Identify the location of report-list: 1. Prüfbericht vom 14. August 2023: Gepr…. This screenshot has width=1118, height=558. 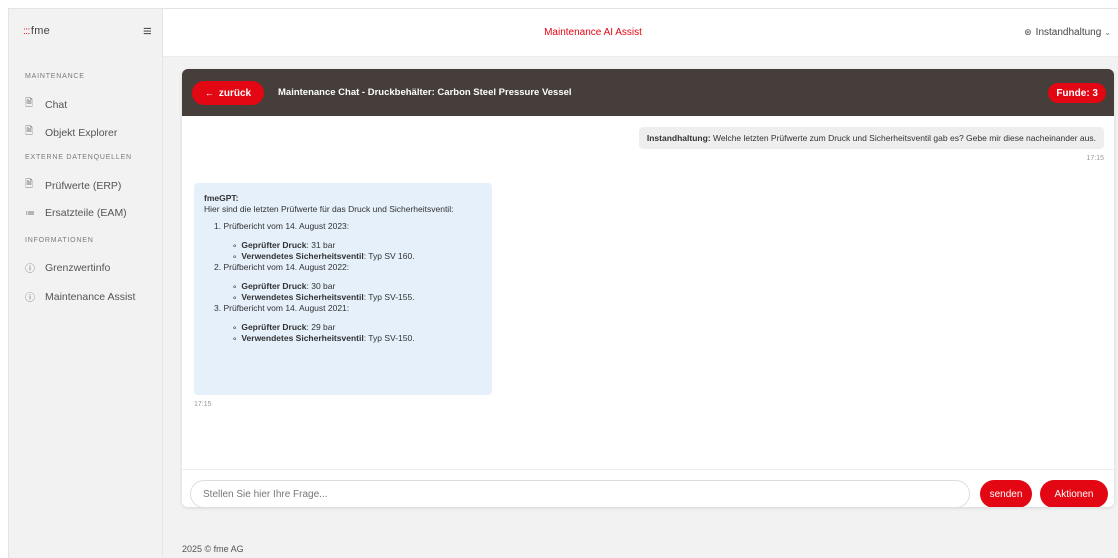
(343, 282).